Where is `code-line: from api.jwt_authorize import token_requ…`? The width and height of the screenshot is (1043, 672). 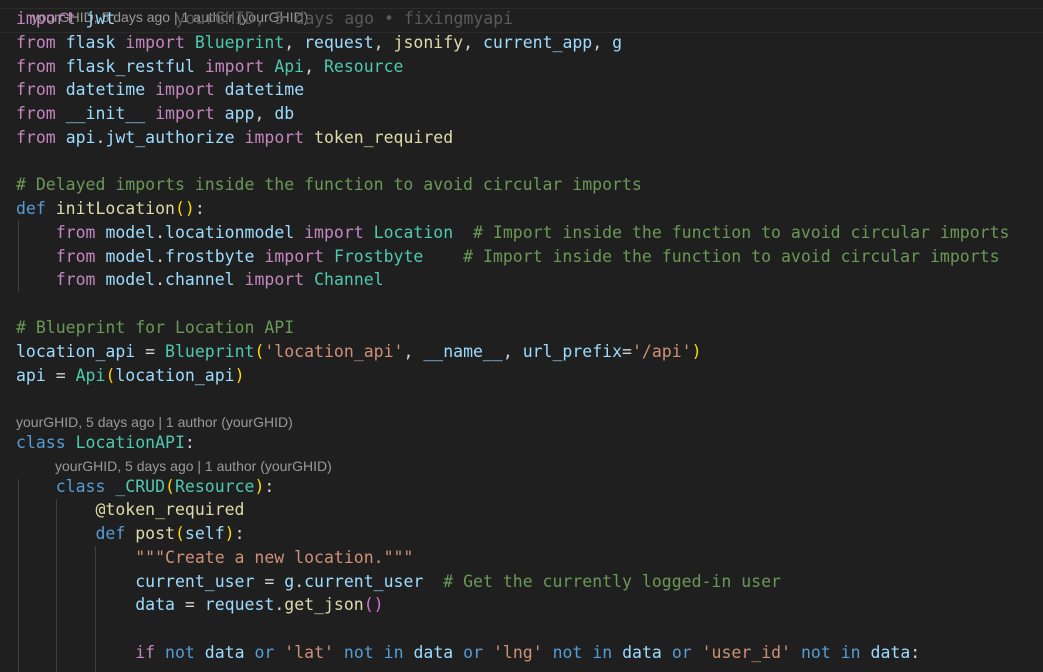 code-line: from api.jwt_authorize import token_requ… is located at coordinates (234, 138).